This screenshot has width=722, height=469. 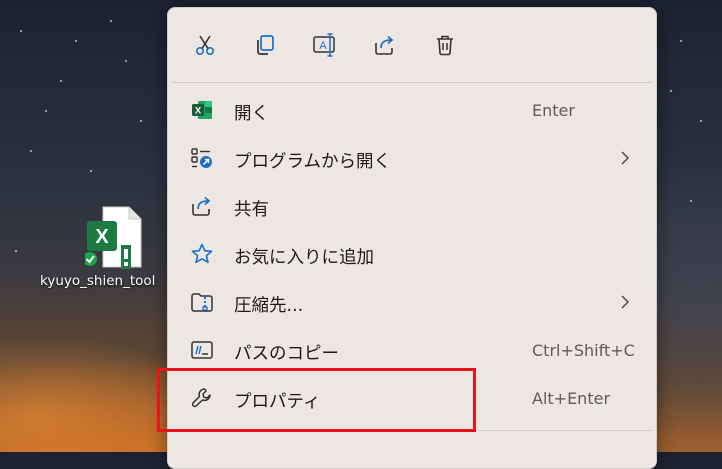 What do you see at coordinates (286, 354) in the screenshot?
I see `menu-item-label: パスのコピー` at bounding box center [286, 354].